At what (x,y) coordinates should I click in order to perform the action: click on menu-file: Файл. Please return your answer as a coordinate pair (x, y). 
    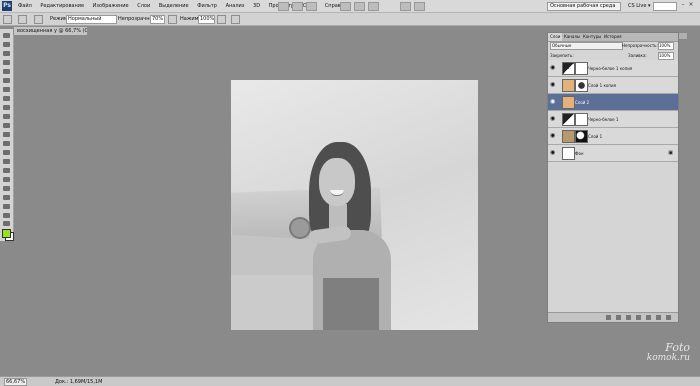
    Looking at the image, I should click on (25, 6).